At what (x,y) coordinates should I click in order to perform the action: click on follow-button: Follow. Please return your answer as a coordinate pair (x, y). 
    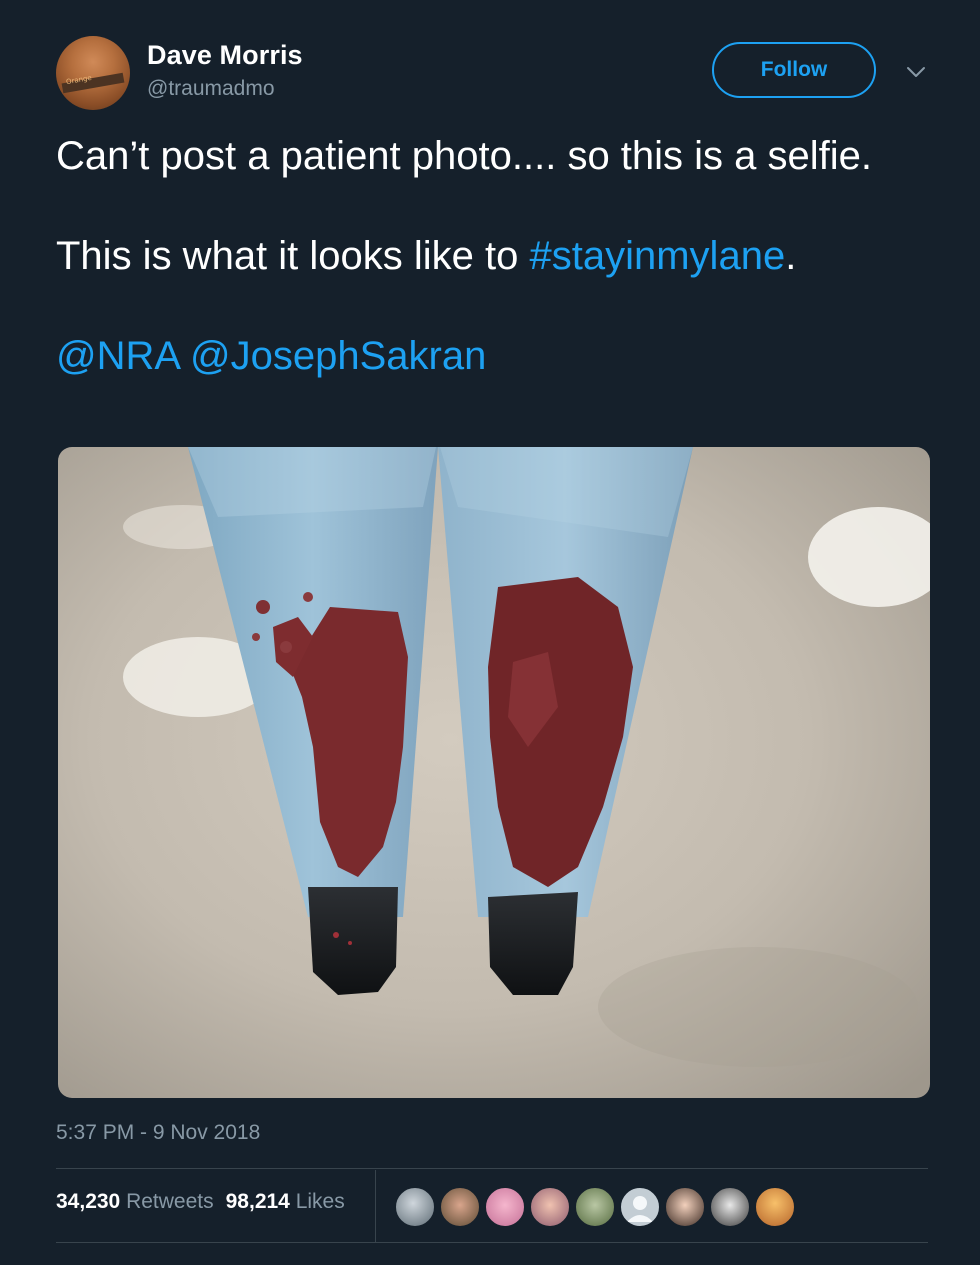
    Looking at the image, I should click on (794, 70).